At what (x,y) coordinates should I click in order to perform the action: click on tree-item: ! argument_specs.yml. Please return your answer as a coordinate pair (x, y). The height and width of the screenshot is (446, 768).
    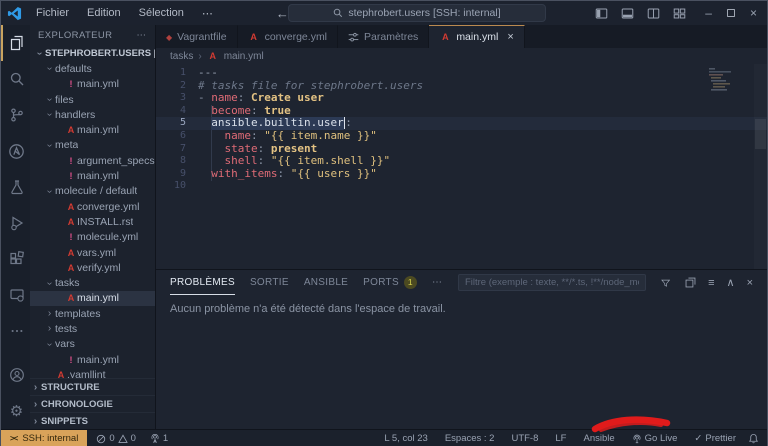
    Looking at the image, I should click on (93, 160).